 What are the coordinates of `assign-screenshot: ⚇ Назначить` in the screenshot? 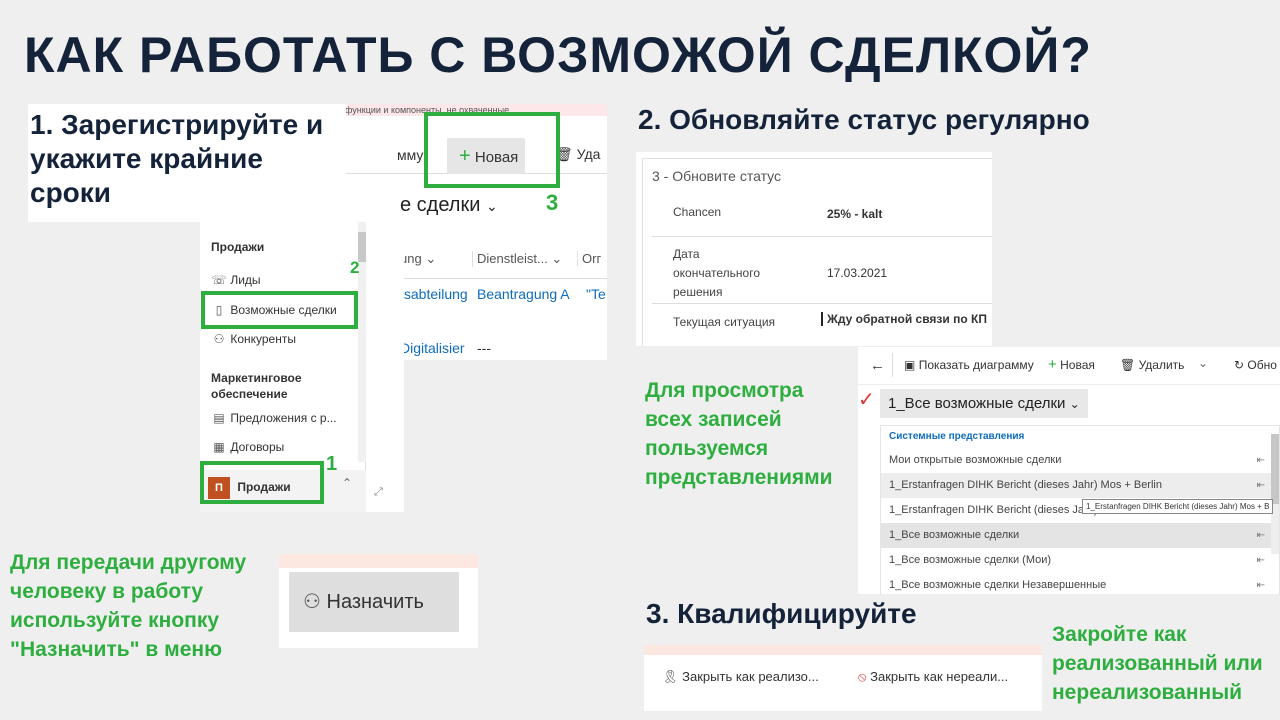 It's located at (378, 601).